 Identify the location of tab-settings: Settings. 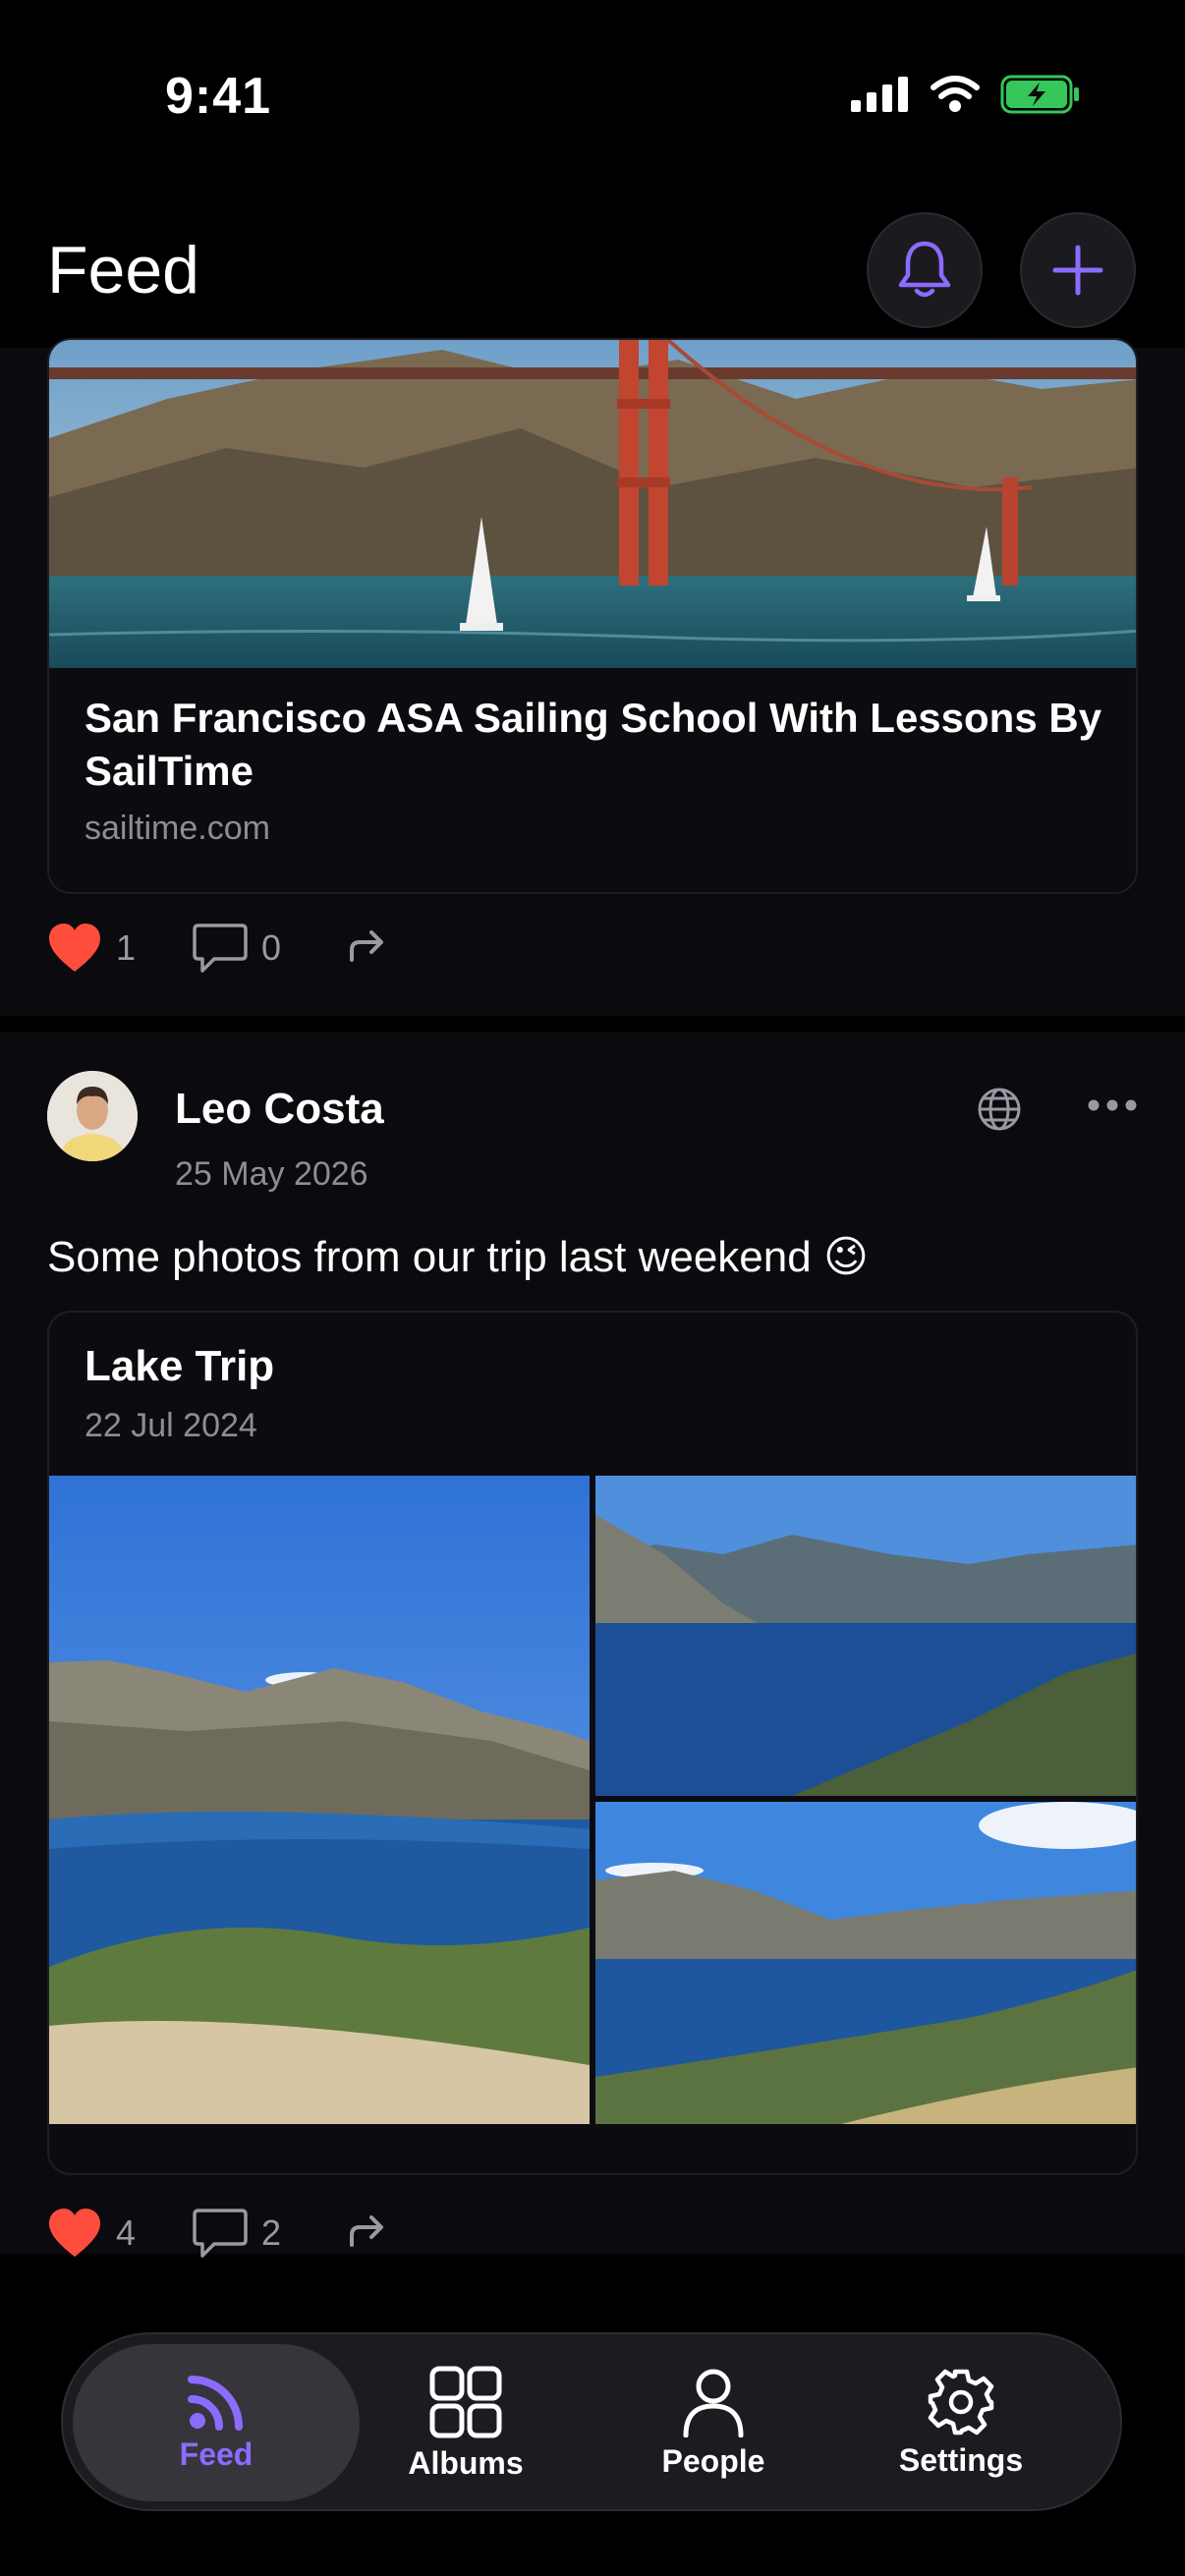
(961, 2422).